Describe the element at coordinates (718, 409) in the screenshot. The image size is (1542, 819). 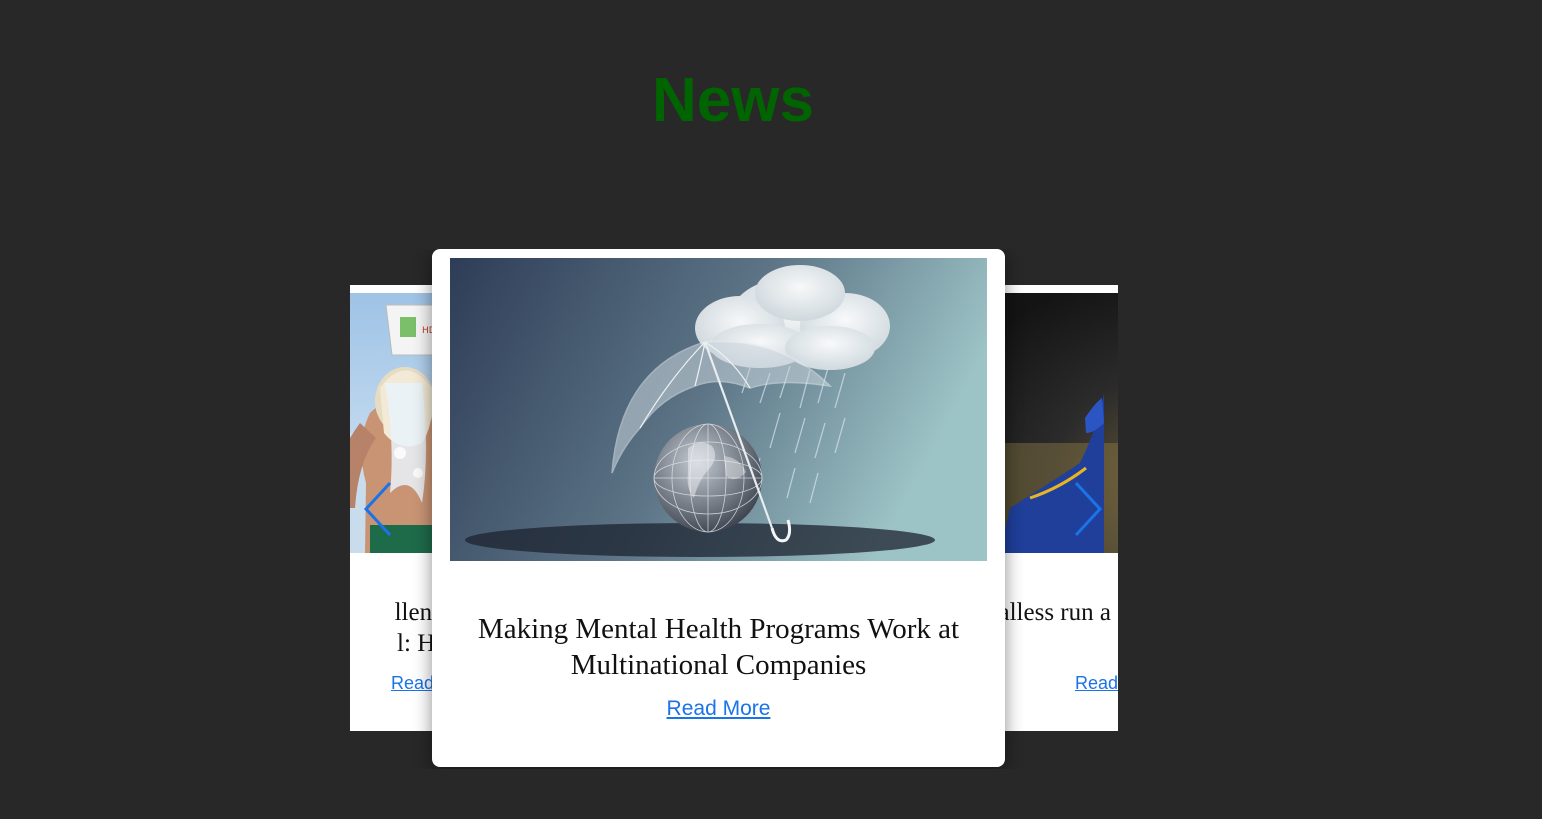
I see `globe-umbrella-image` at that location.